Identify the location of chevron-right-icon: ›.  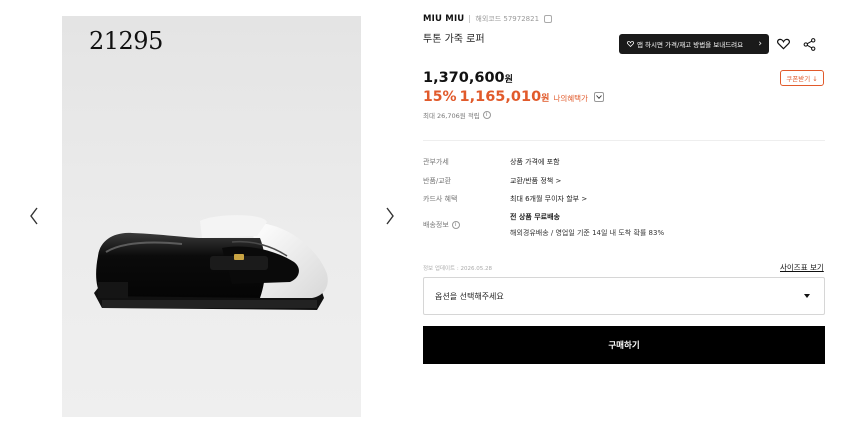
(760, 44).